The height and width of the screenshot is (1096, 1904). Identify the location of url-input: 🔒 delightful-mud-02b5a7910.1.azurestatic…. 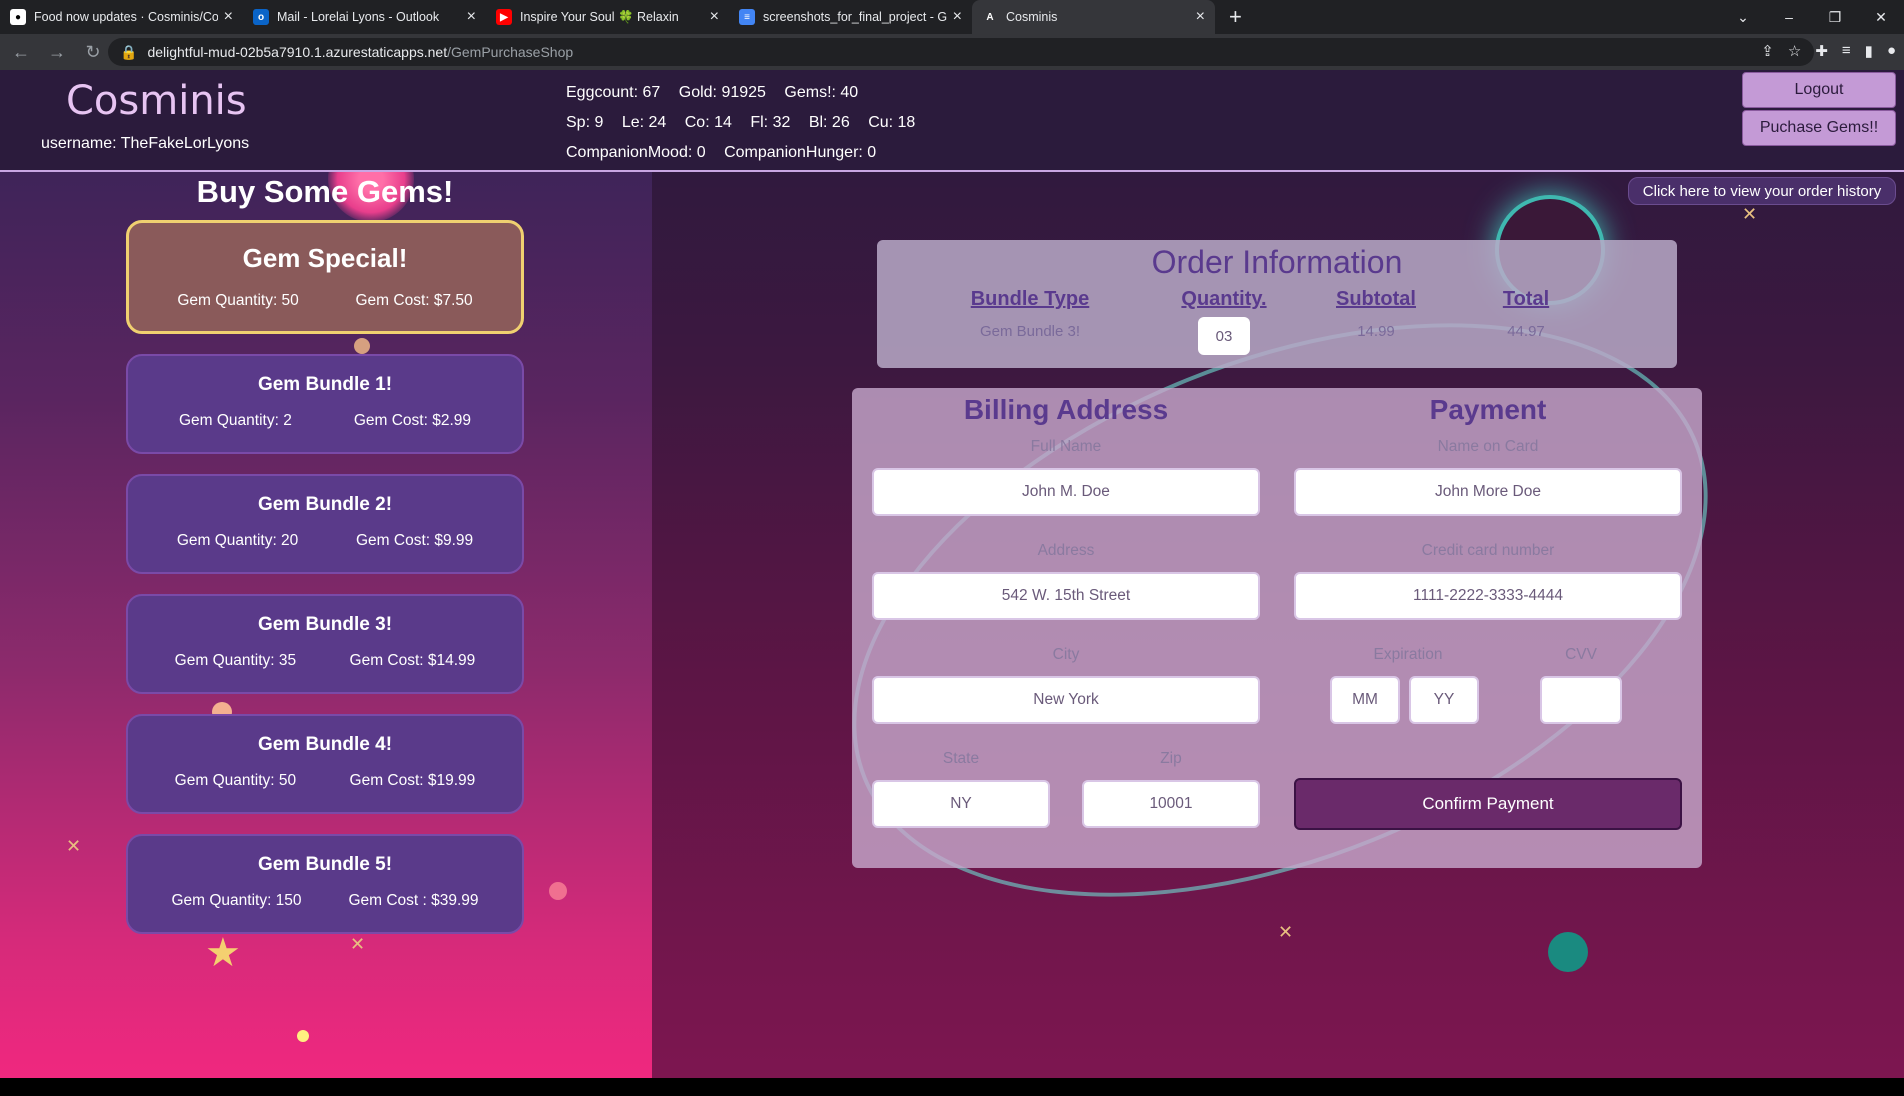
(961, 52).